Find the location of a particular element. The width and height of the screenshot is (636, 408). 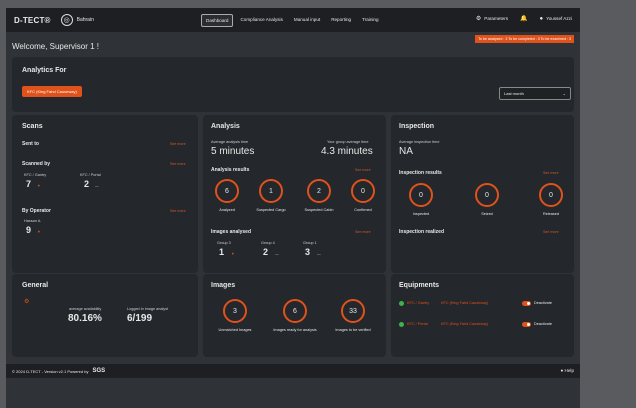

group-4-trend: — is located at coordinates (277, 254).